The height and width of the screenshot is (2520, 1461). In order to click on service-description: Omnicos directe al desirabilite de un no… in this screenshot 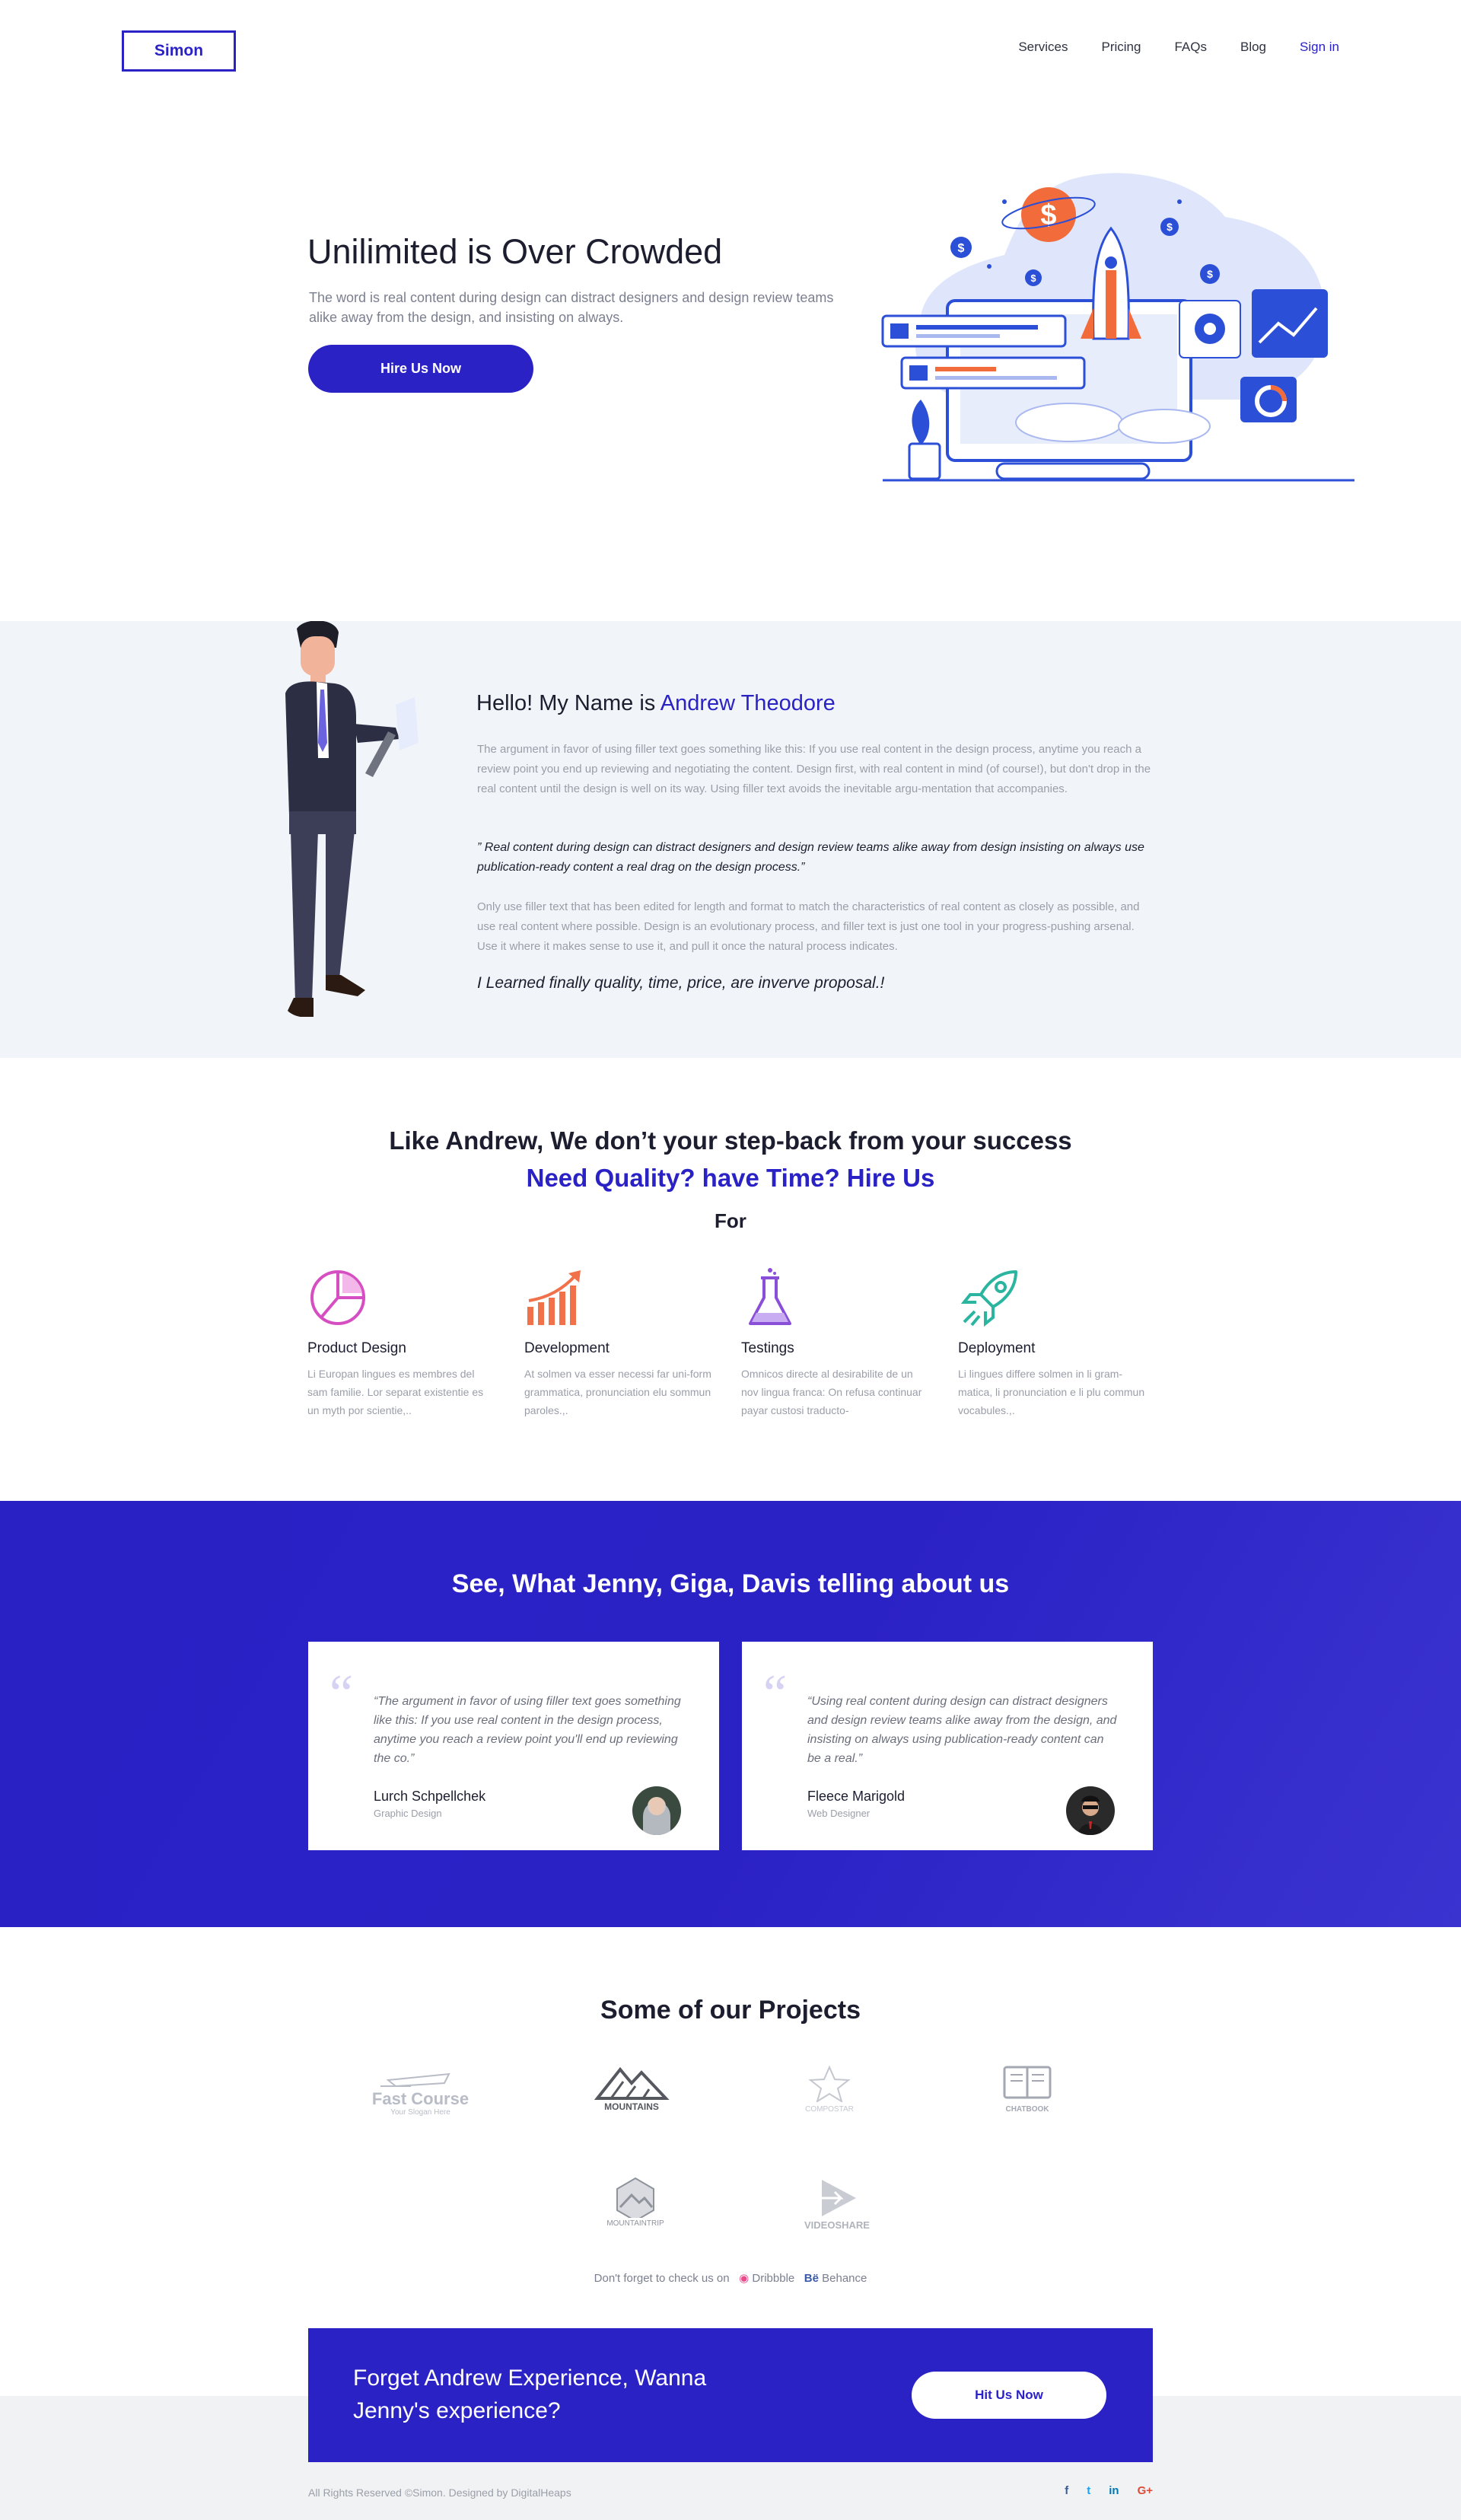, I will do `click(831, 1392)`.